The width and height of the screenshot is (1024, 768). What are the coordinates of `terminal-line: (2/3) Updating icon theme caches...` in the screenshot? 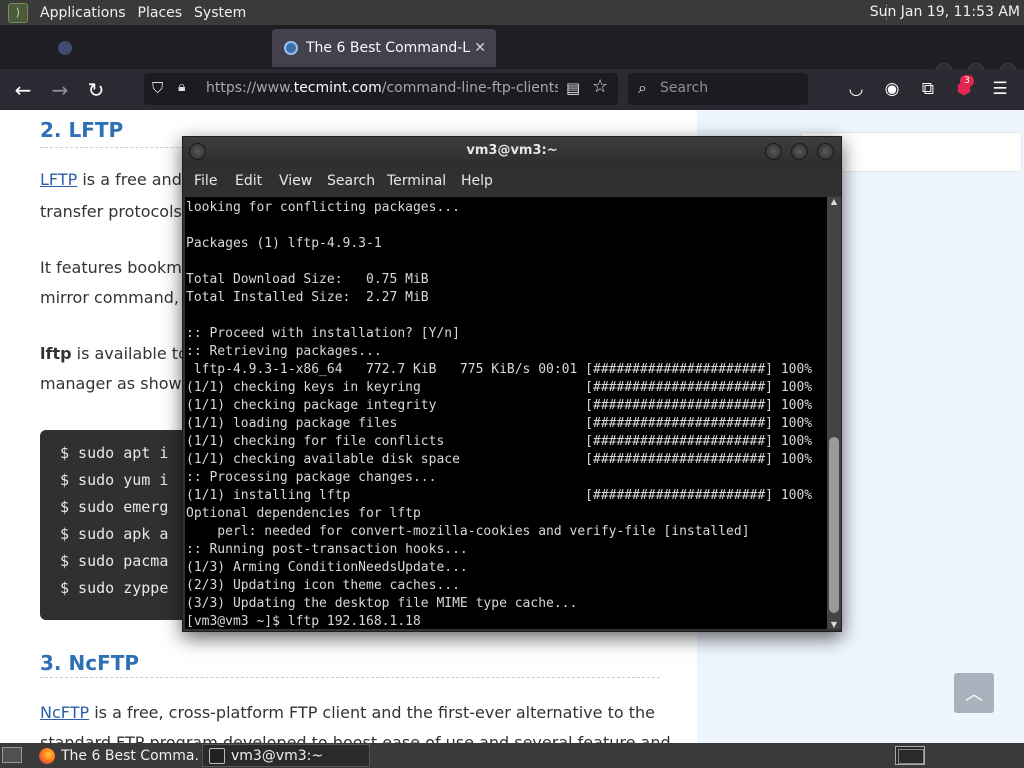 It's located at (323, 585).